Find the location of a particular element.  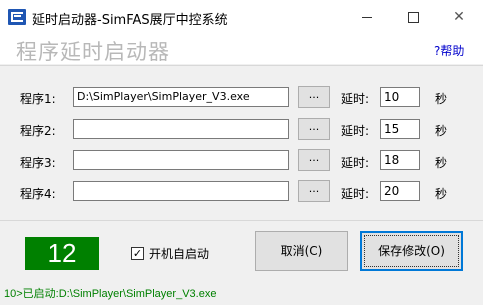

program-4-path-input is located at coordinates (181, 191).